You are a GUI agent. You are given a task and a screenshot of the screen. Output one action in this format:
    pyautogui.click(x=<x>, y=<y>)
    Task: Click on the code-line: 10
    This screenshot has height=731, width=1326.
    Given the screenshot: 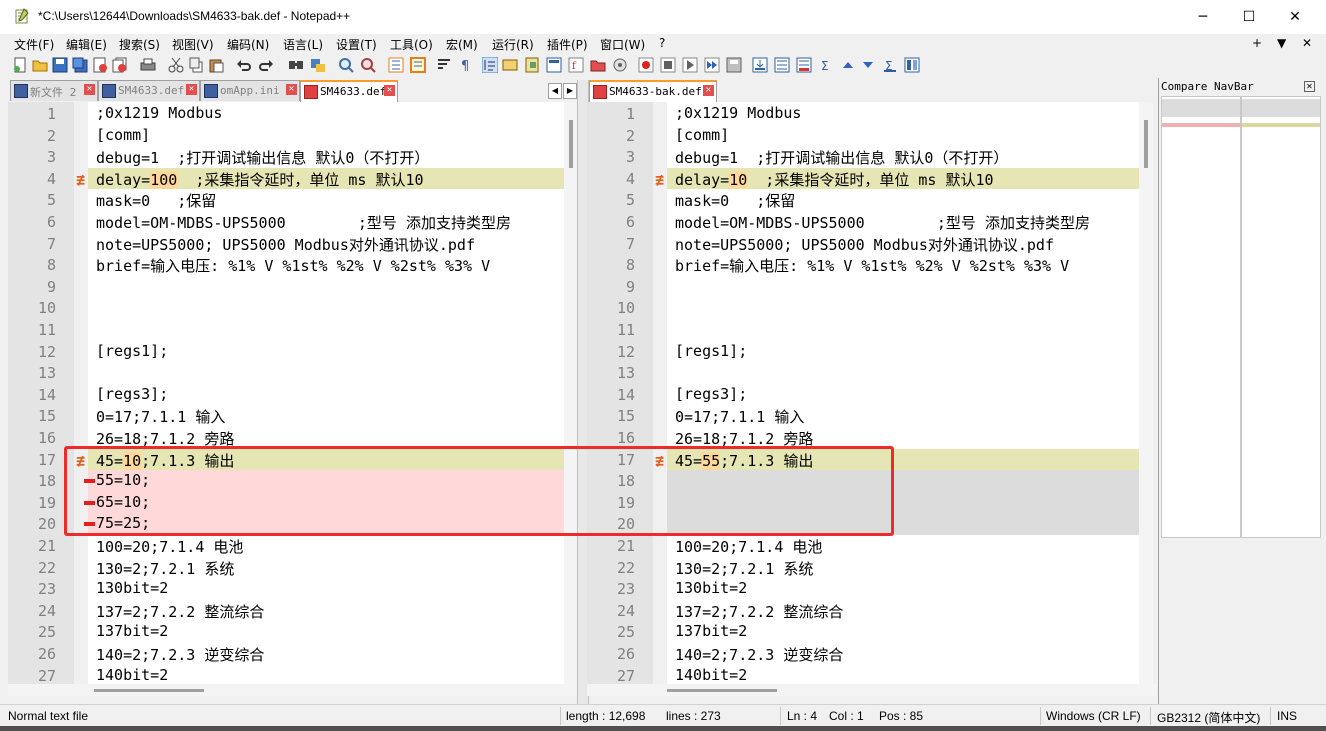 What is the action you would take?
    pyautogui.click(x=863, y=308)
    